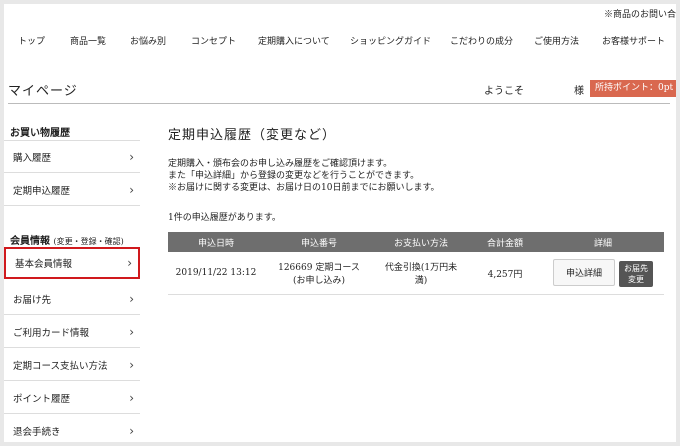 Image resolution: width=680 pixels, height=446 pixels. Describe the element at coordinates (319, 281) in the screenshot. I see `cell-number-line2: (お申し込み)` at that location.